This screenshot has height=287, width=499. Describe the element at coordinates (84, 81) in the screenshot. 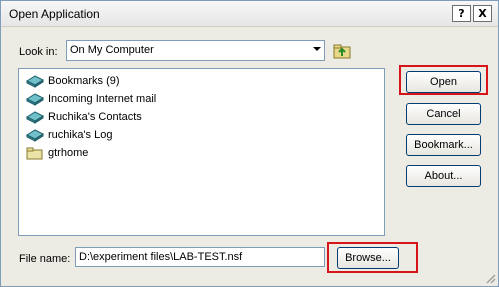

I see `list-item-label: Bookmarks (9)` at that location.